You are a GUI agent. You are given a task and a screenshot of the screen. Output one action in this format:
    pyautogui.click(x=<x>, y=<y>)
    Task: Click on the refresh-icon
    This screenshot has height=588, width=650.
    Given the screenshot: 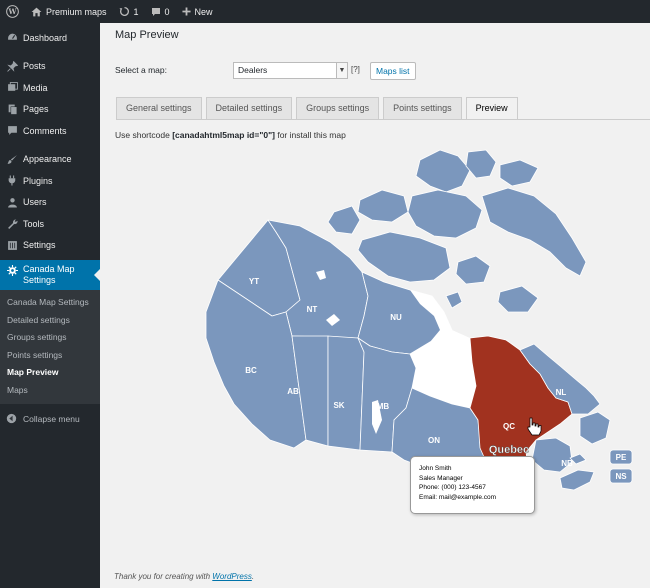 What is the action you would take?
    pyautogui.click(x=124, y=11)
    